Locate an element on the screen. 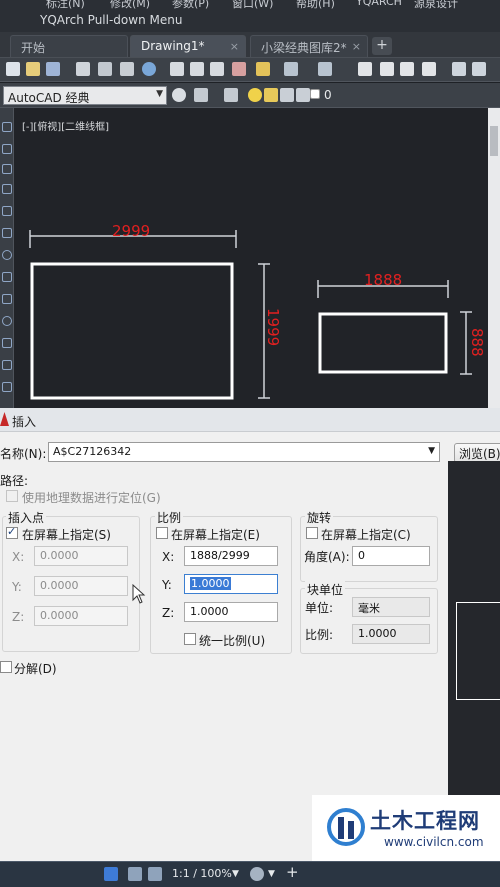 The width and height of the screenshot is (500, 887). name-label: 名称(N): is located at coordinates (23, 454).